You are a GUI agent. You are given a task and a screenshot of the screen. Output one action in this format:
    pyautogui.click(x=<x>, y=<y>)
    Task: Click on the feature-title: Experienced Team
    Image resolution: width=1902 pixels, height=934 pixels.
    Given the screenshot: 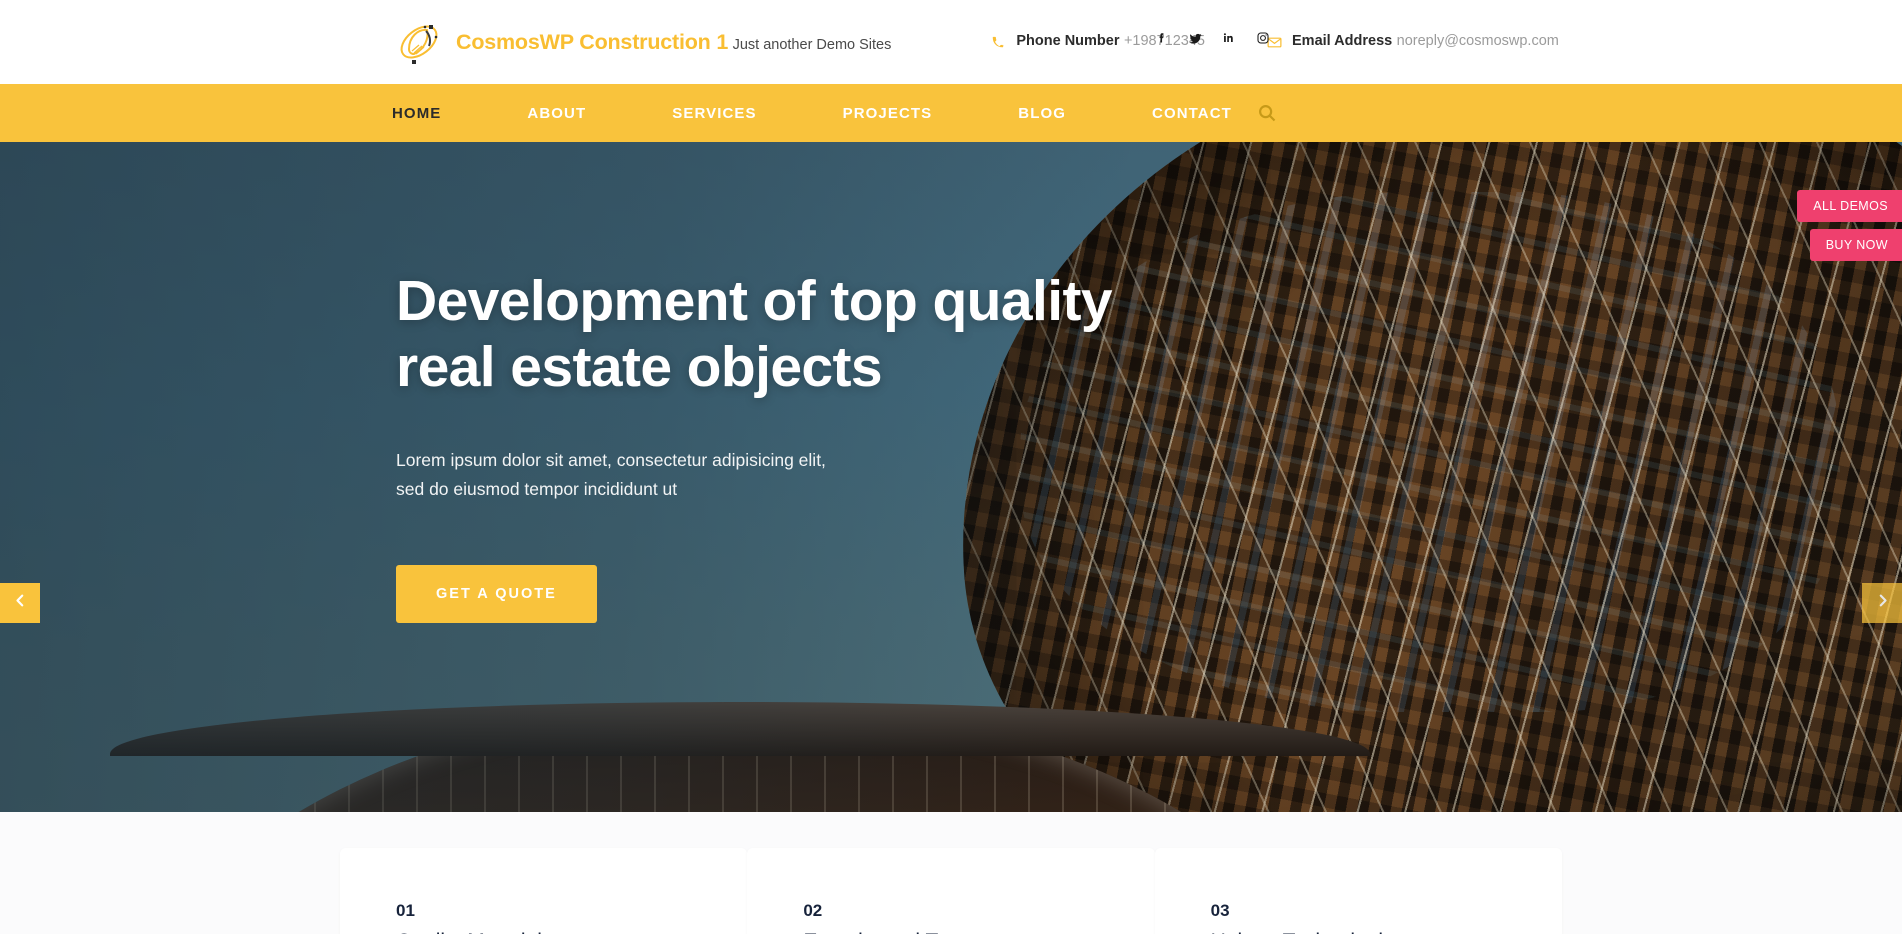 What is the action you would take?
    pyautogui.click(x=978, y=930)
    